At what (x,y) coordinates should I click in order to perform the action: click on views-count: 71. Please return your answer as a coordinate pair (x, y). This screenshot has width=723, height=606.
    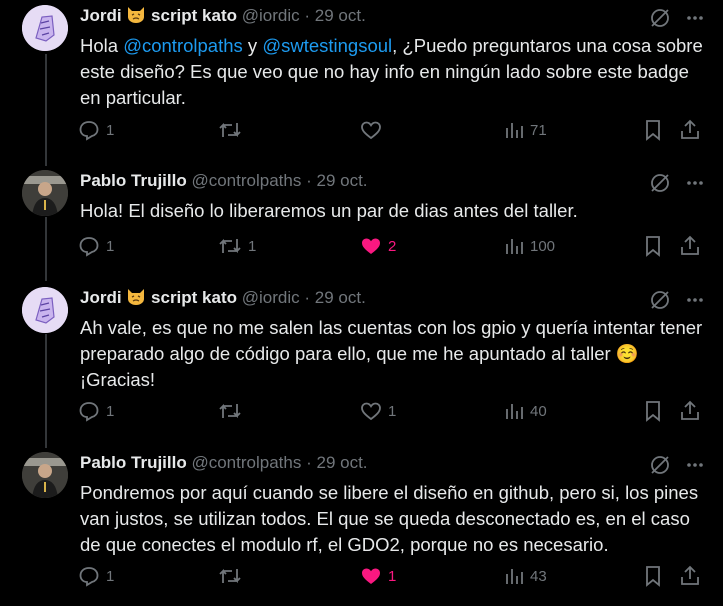
    Looking at the image, I should click on (538, 130).